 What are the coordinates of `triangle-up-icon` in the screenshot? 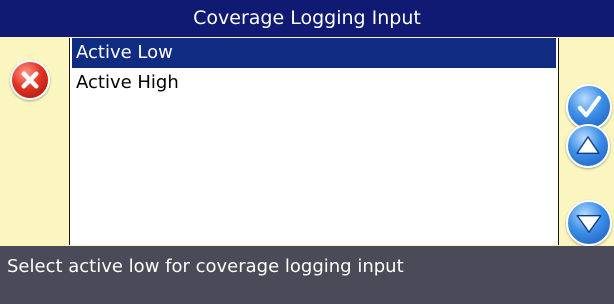 It's located at (588, 145).